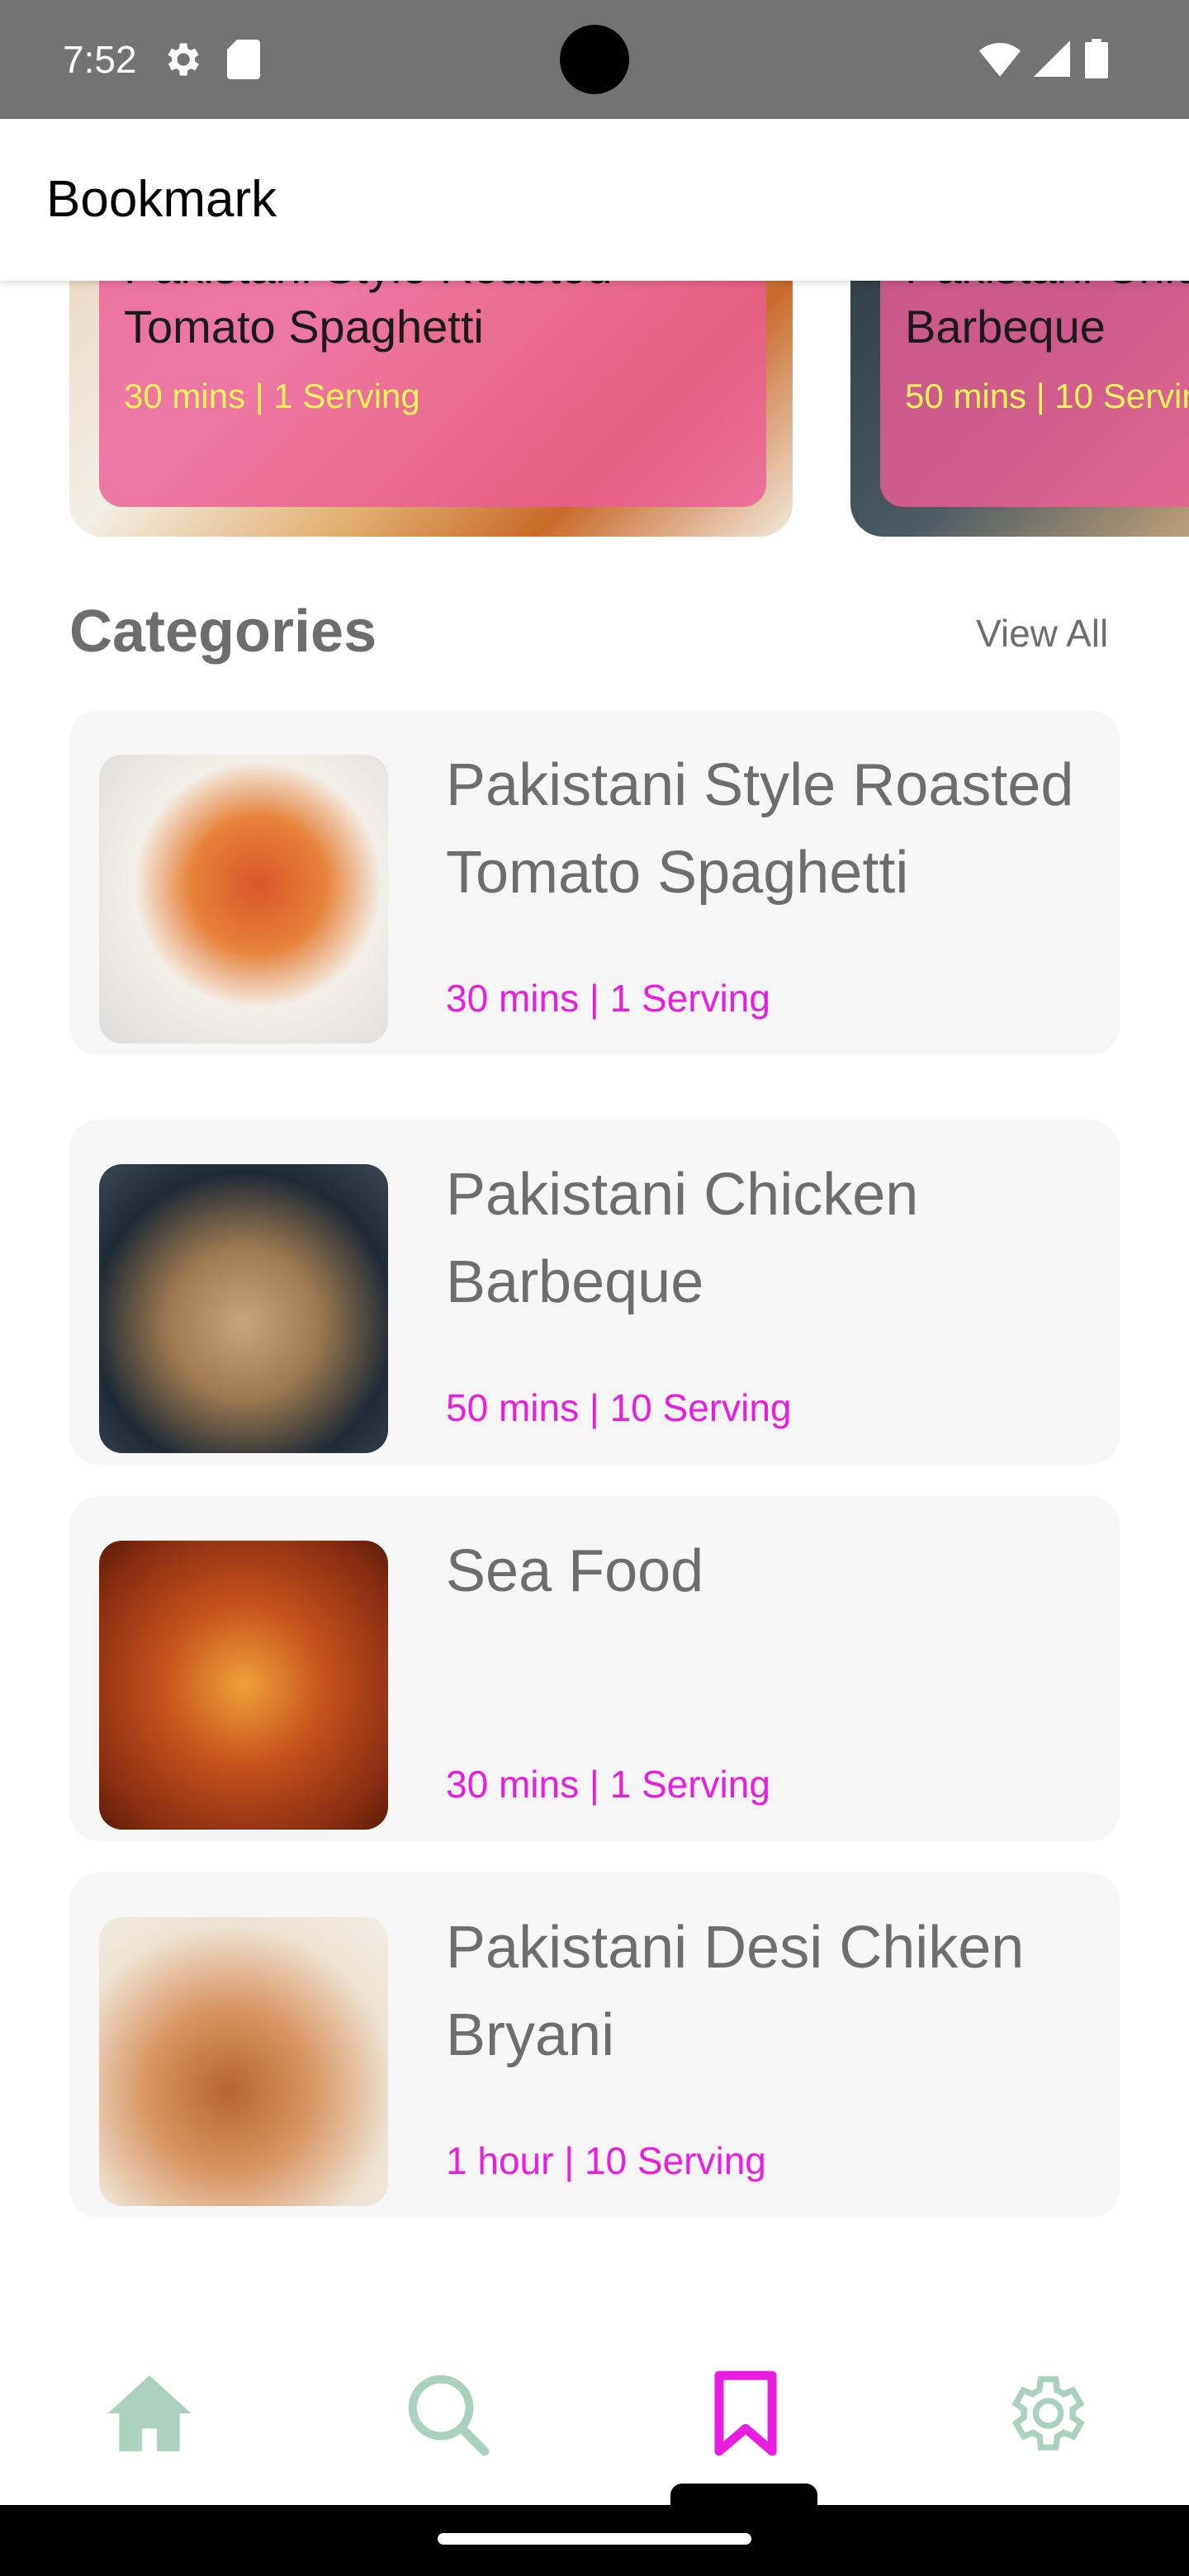 This screenshot has width=1189, height=2576. I want to click on featured-title: Pakistani Style Roasted Tomato Spaghetti, so click(368, 317).